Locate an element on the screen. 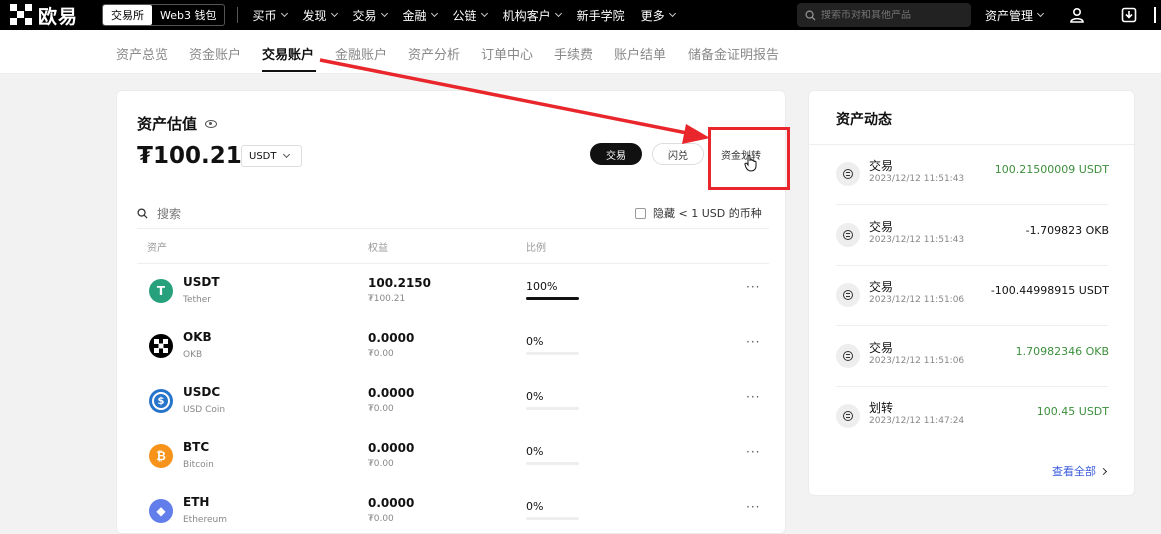  hand-cursor-icon is located at coordinates (750, 163).